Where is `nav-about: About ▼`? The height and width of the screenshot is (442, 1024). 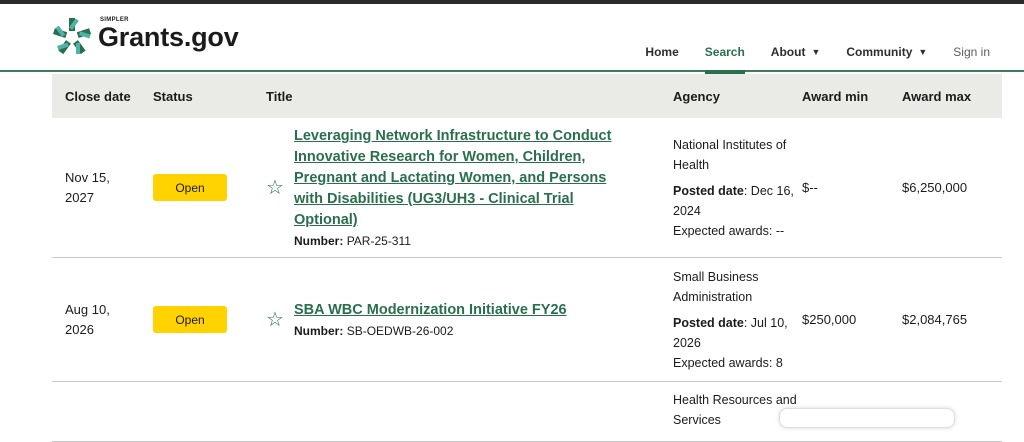
nav-about: About ▼ is located at coordinates (796, 38).